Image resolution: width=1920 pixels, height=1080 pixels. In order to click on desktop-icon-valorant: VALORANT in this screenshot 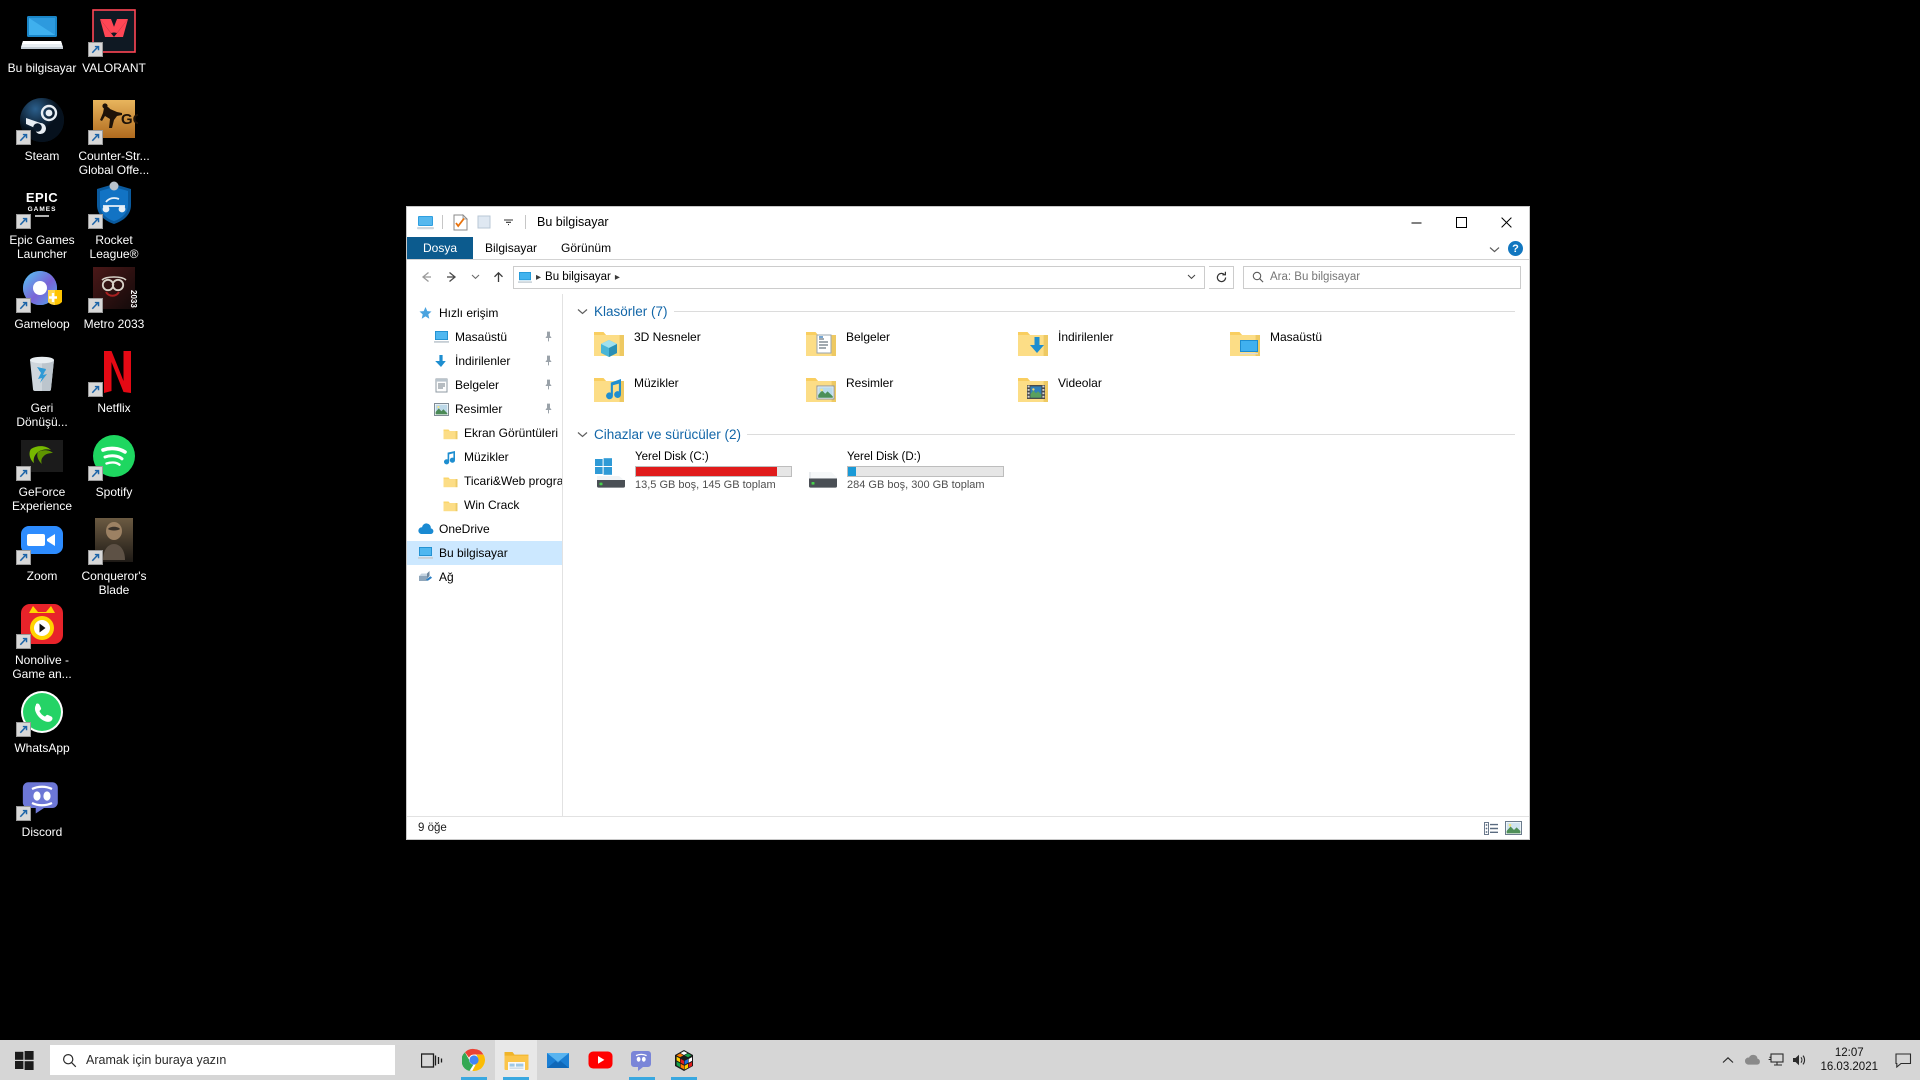, I will do `click(114, 41)`.